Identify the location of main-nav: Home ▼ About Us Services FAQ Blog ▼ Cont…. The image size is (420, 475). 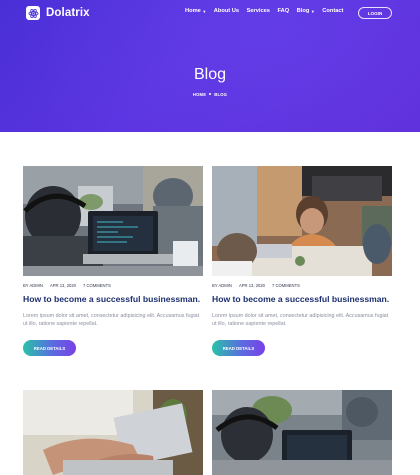
(264, 11).